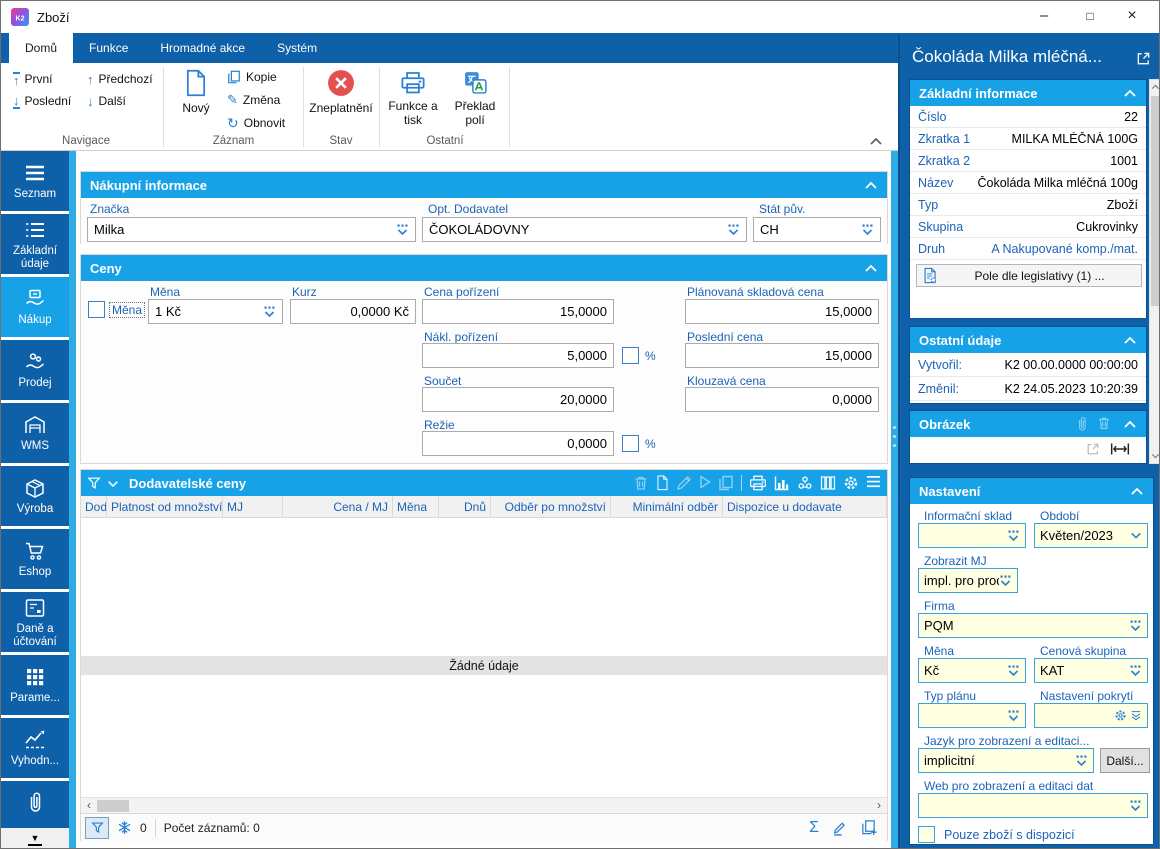  I want to click on filter-dropdown-chevron-icon, so click(113, 483).